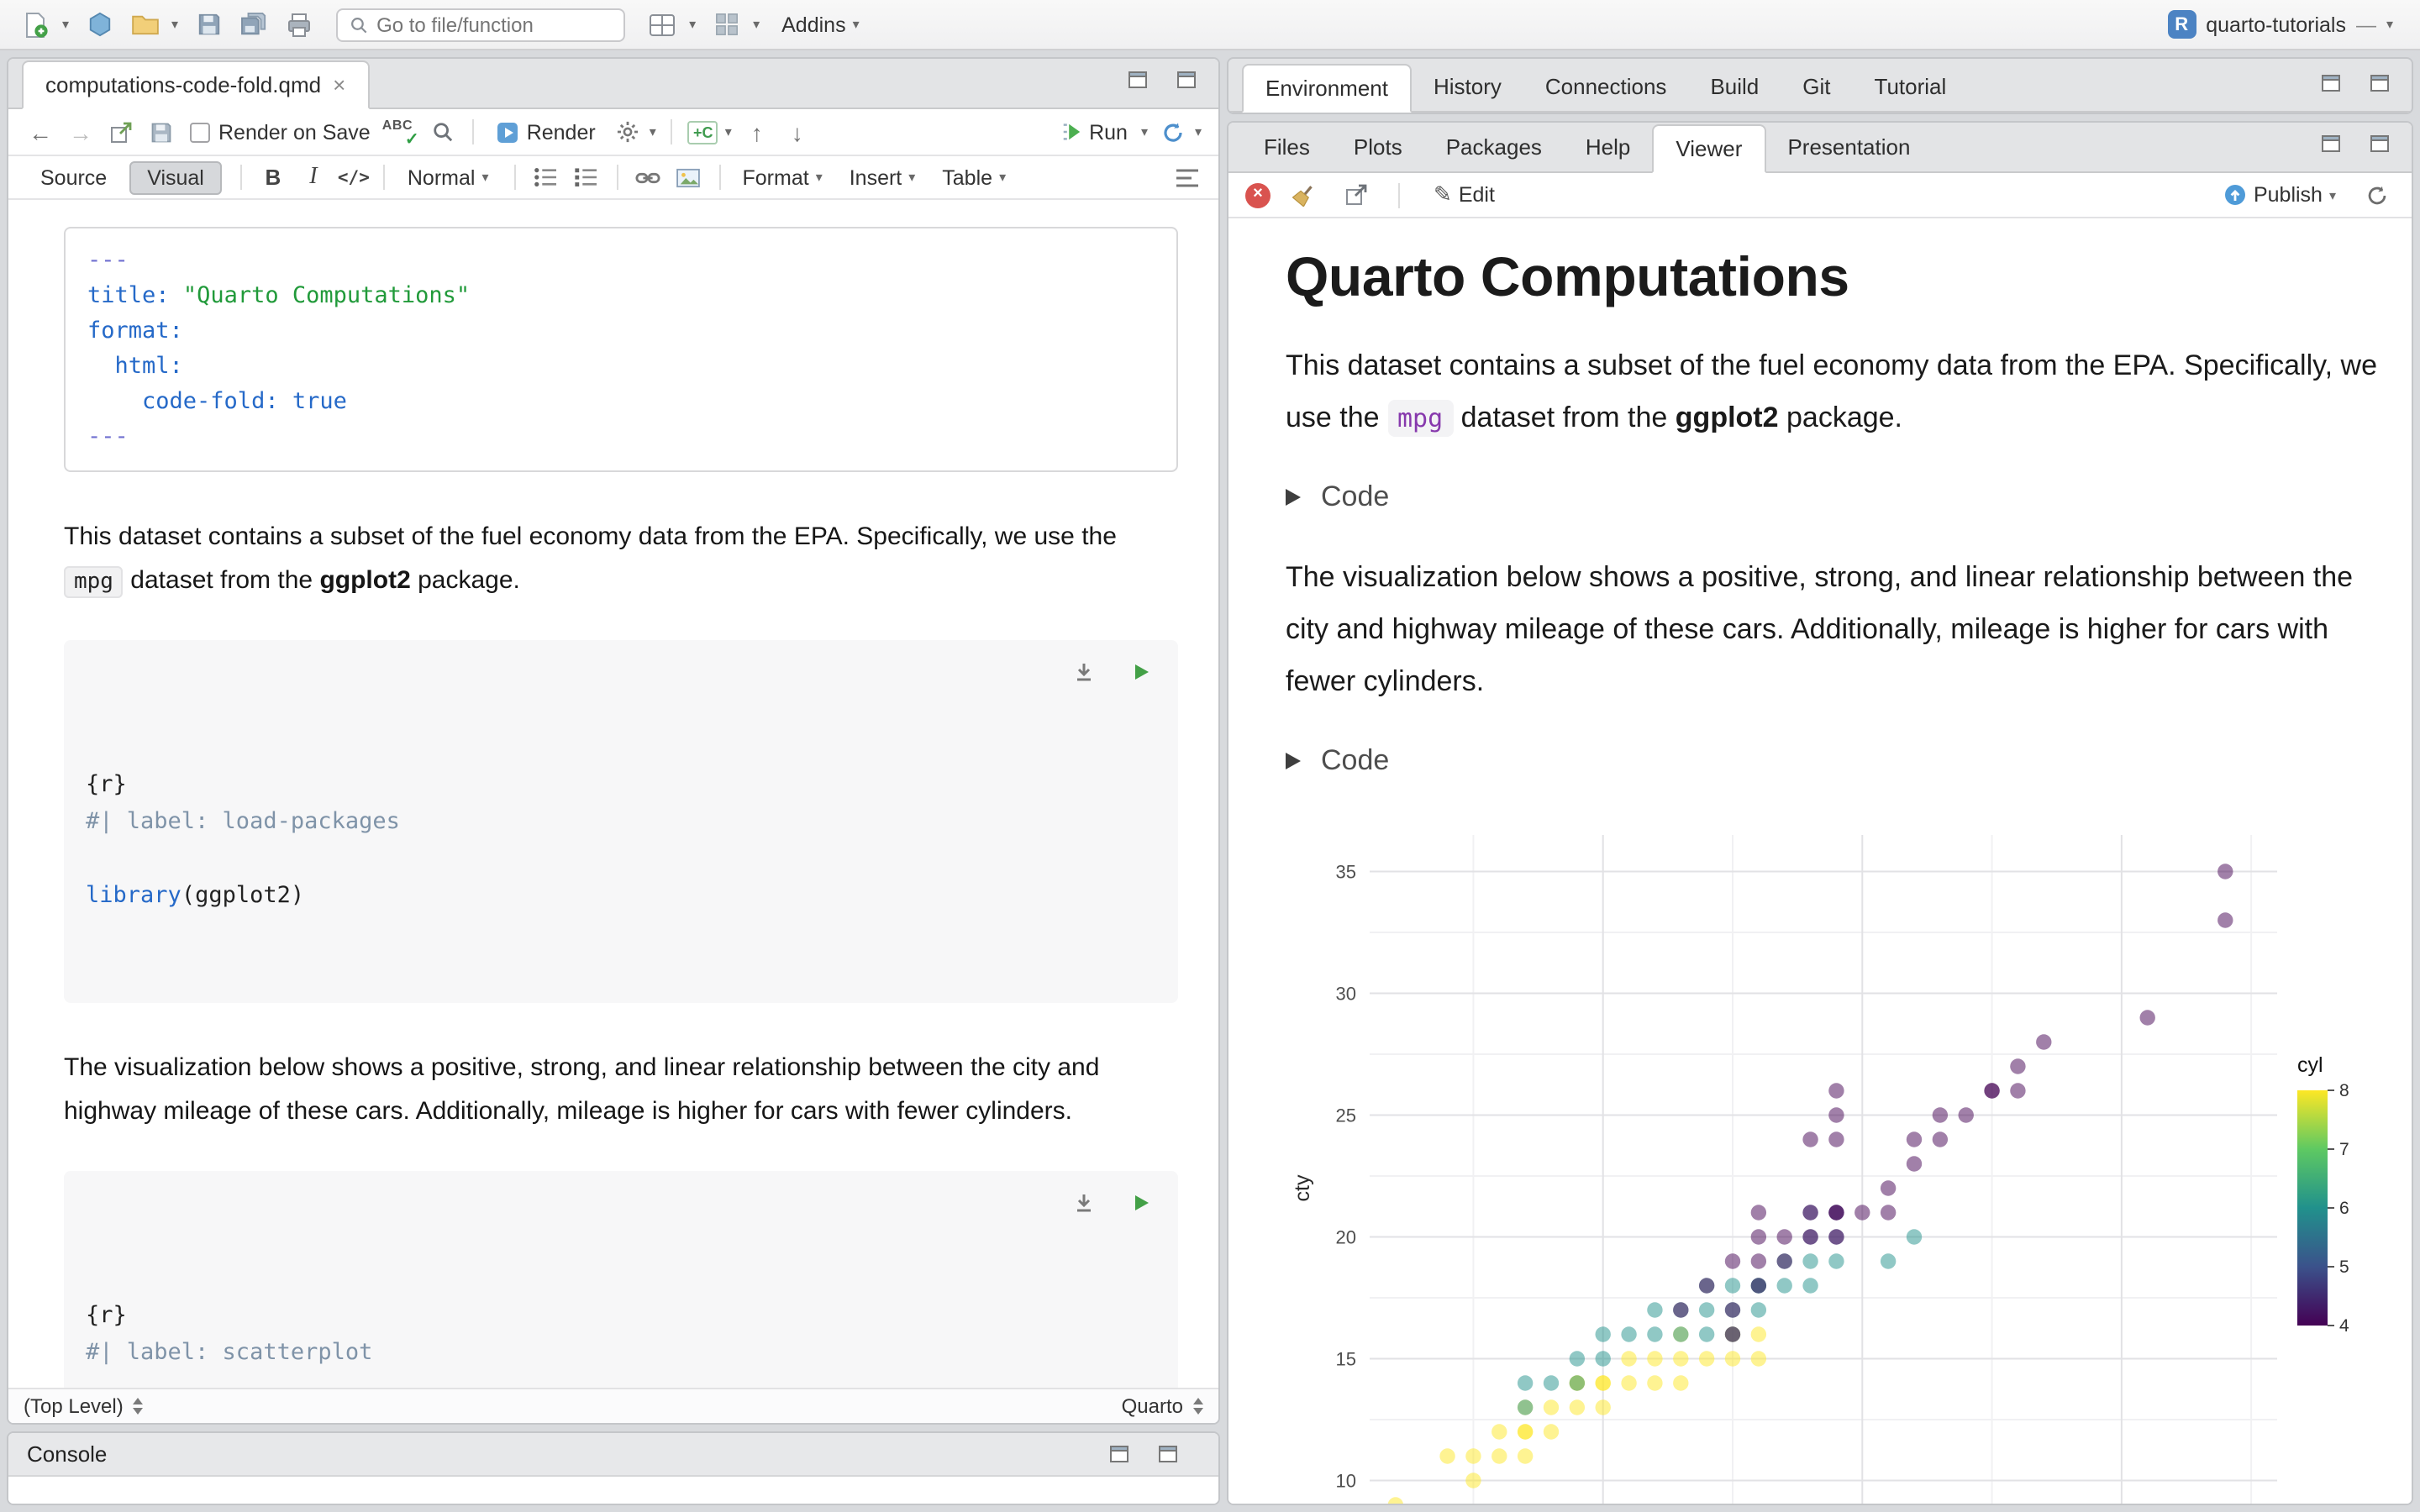  I want to click on filetype-indicator: Quarto, so click(1152, 1406).